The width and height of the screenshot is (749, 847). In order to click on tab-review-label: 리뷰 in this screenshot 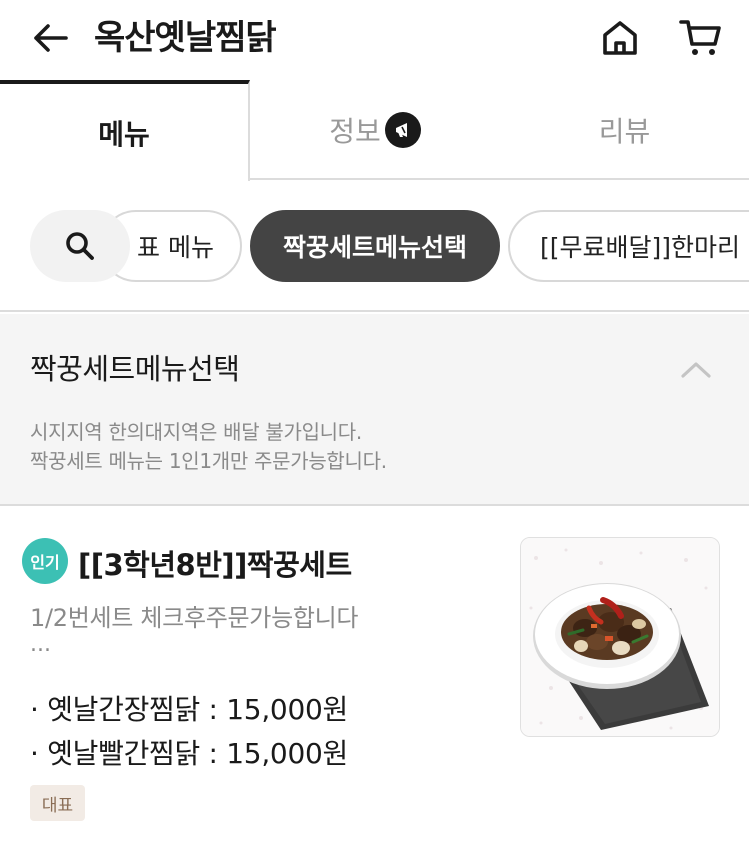, I will do `click(624, 131)`.